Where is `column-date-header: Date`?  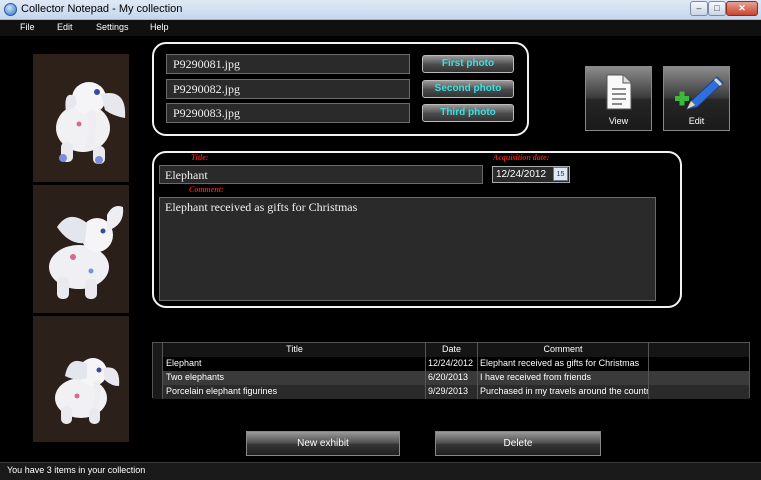 column-date-header: Date is located at coordinates (452, 350).